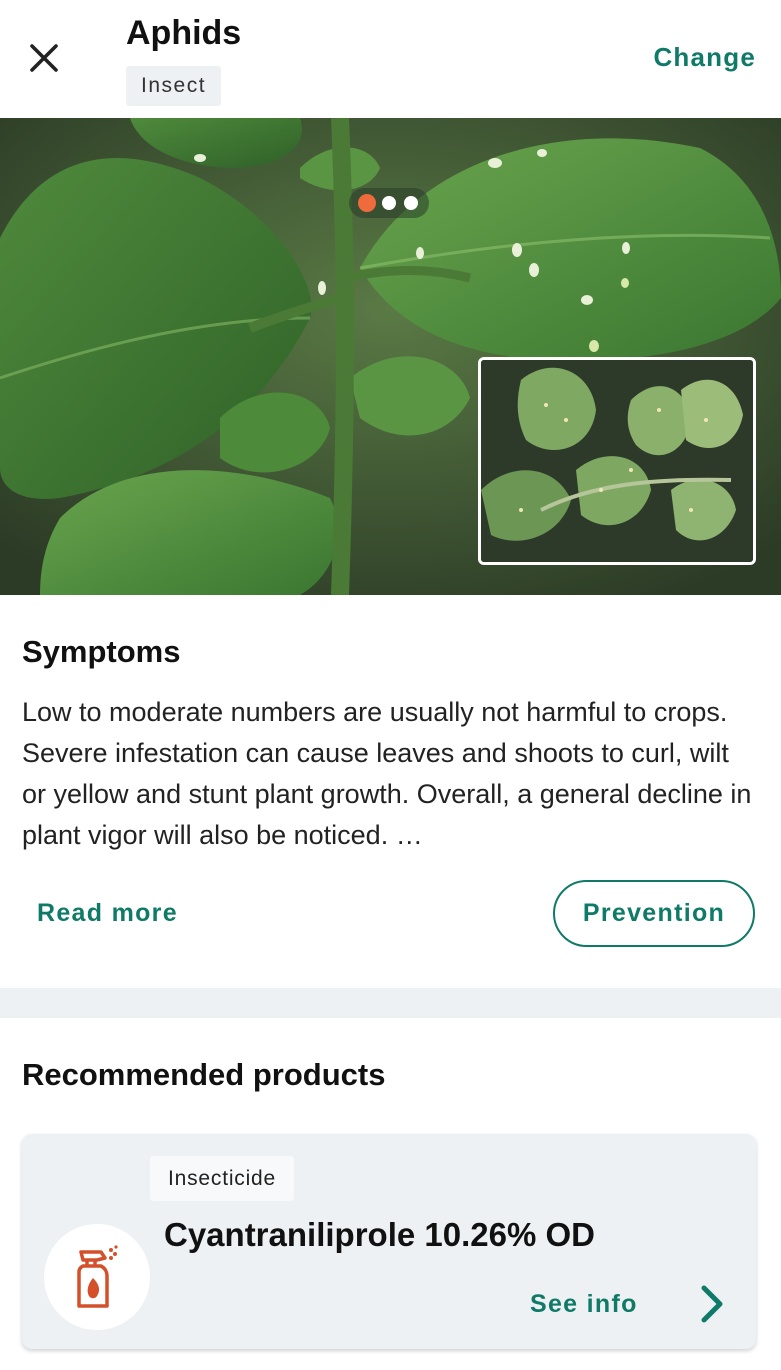  I want to click on thumbnail-photo, so click(617, 461).